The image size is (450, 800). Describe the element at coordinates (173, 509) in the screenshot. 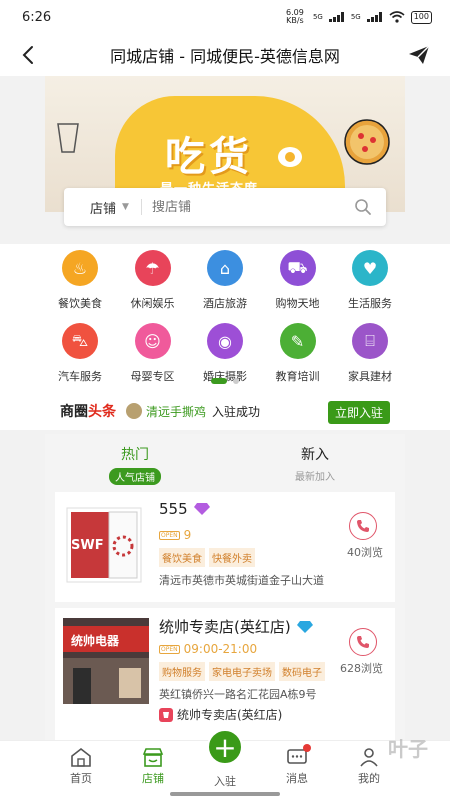

I see `shop-name-text: 555` at that location.